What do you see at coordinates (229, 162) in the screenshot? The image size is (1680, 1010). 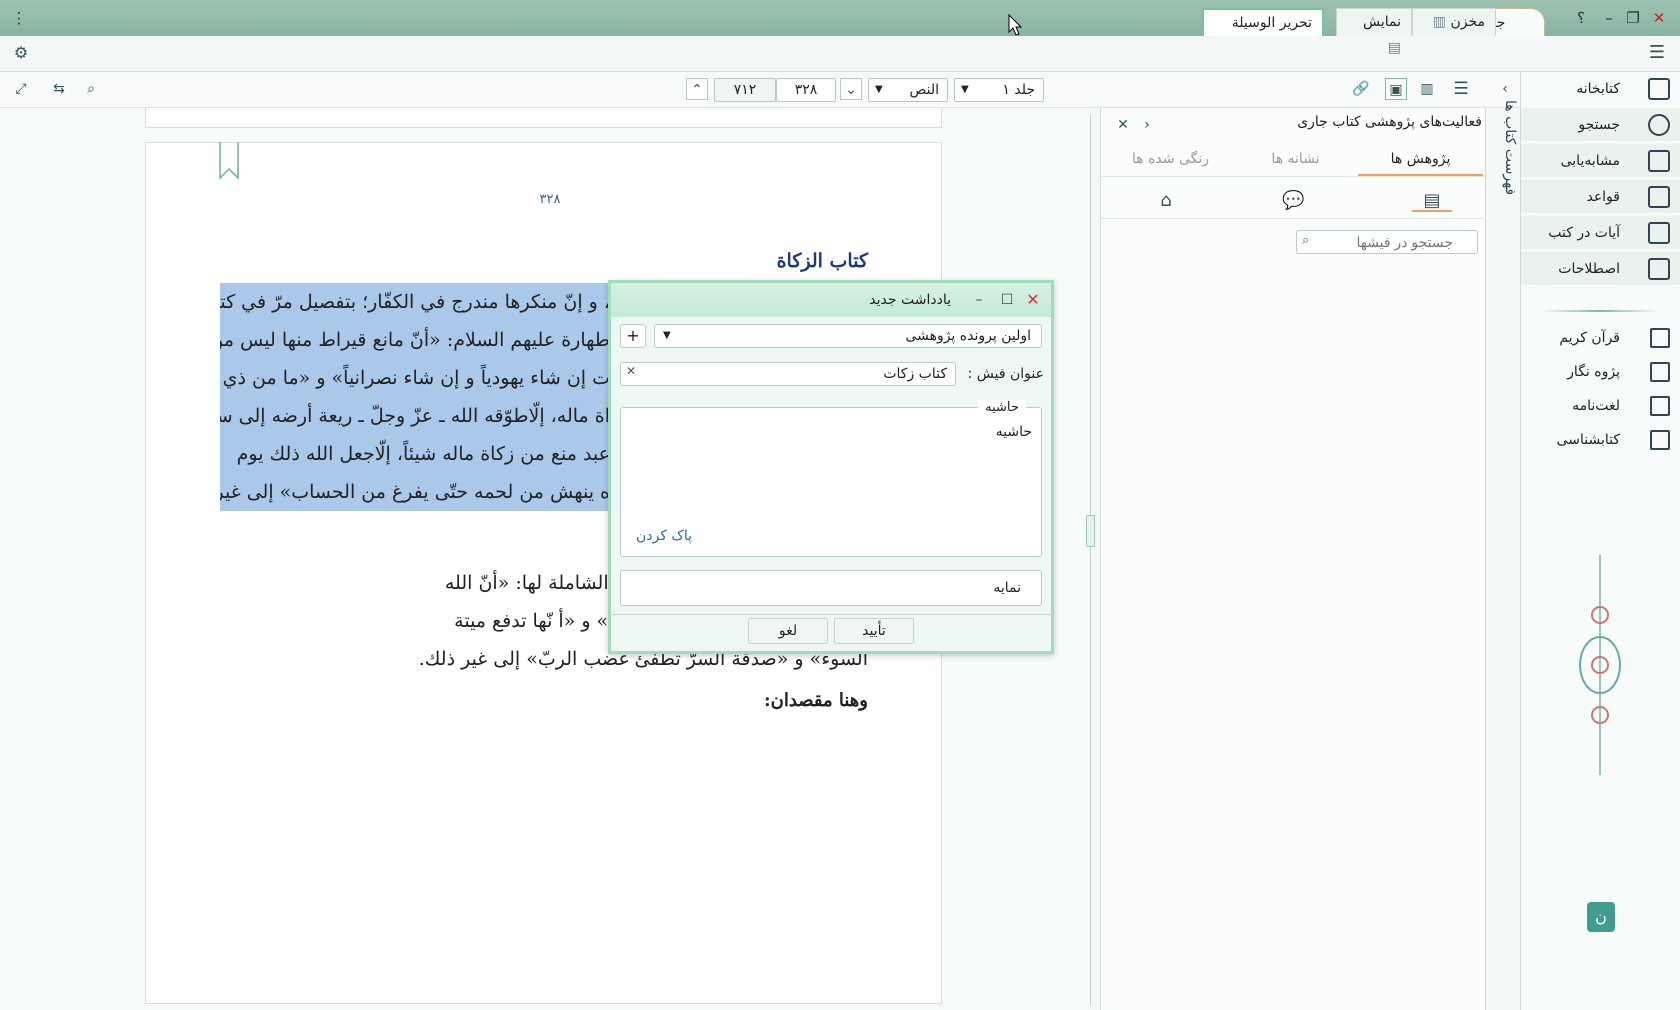 I see `bookmark-ribbon-icon` at bounding box center [229, 162].